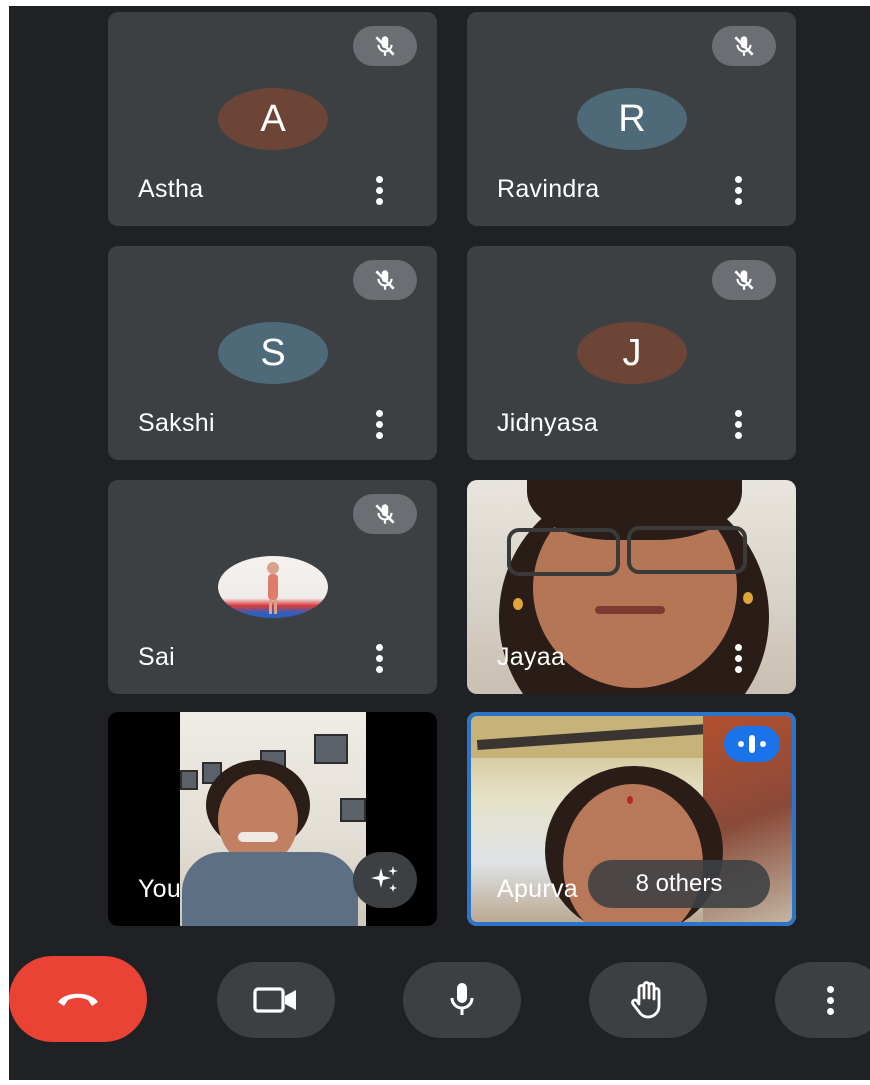  I want to click on sparkle-icon, so click(385, 880).